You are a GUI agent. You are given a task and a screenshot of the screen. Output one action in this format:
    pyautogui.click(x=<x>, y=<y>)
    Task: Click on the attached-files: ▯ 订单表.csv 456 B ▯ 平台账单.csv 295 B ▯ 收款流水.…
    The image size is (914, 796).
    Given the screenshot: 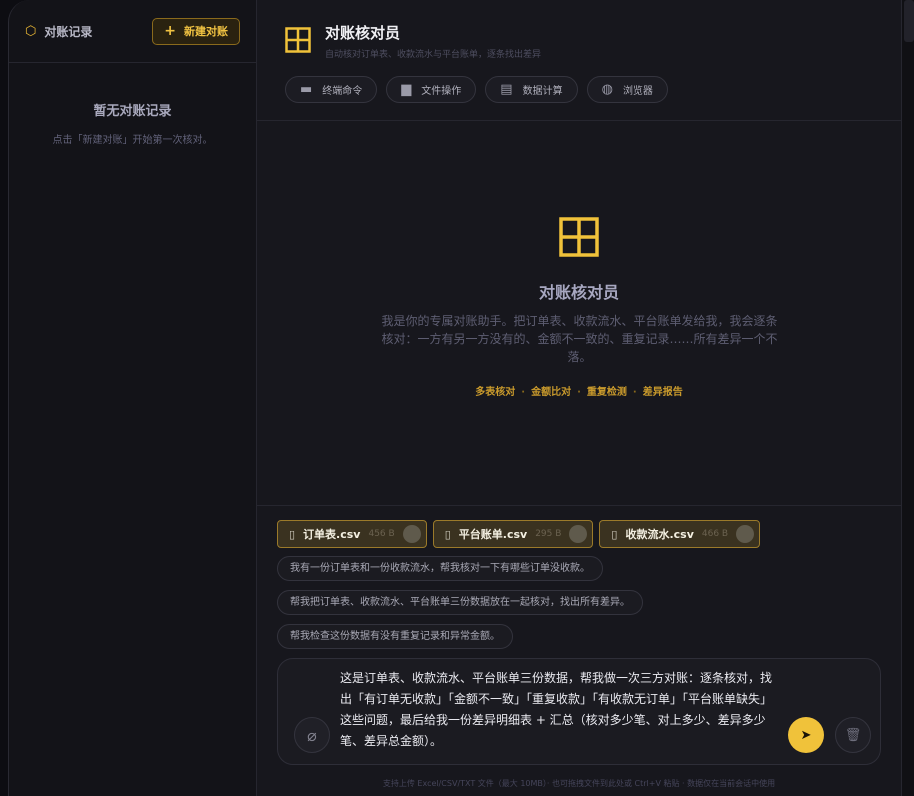 What is the action you would take?
    pyautogui.click(x=589, y=534)
    